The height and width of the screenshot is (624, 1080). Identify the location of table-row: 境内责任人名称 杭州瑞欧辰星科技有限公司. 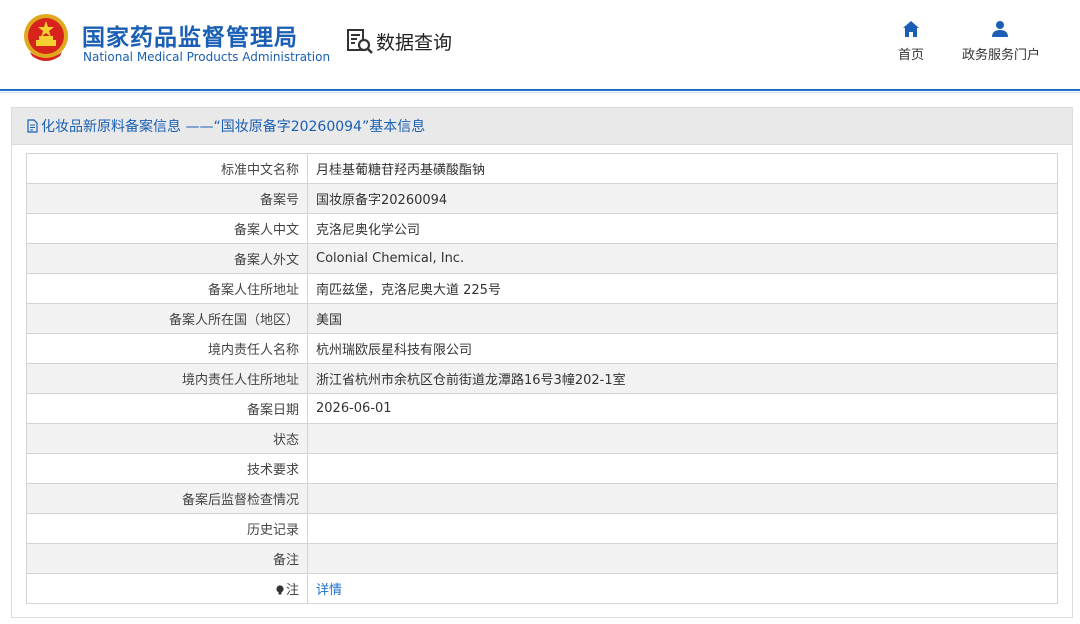
(542, 348).